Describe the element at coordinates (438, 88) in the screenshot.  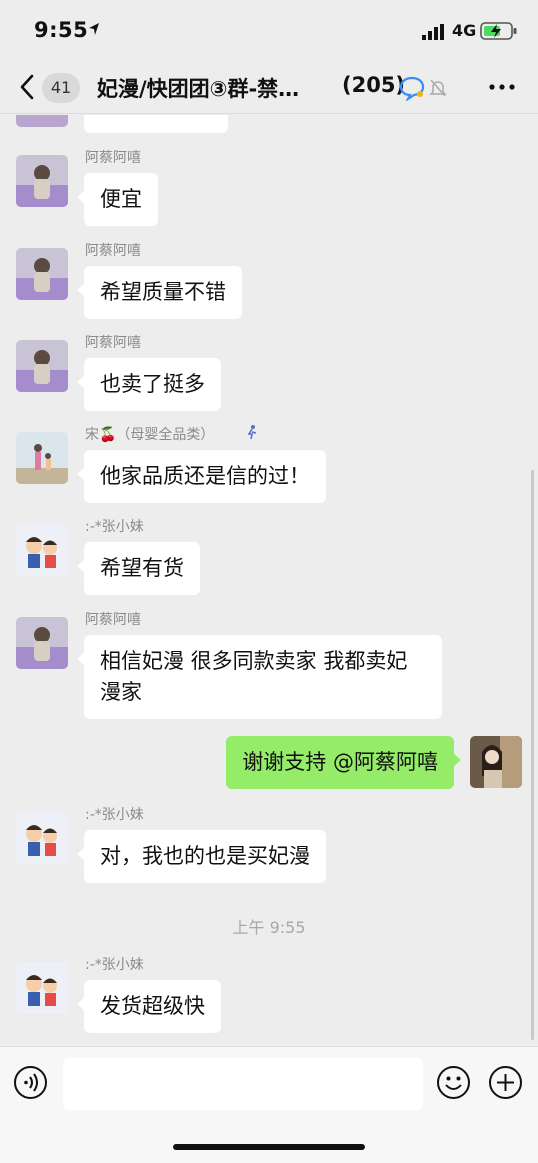
I see `mute-bell-icon` at that location.